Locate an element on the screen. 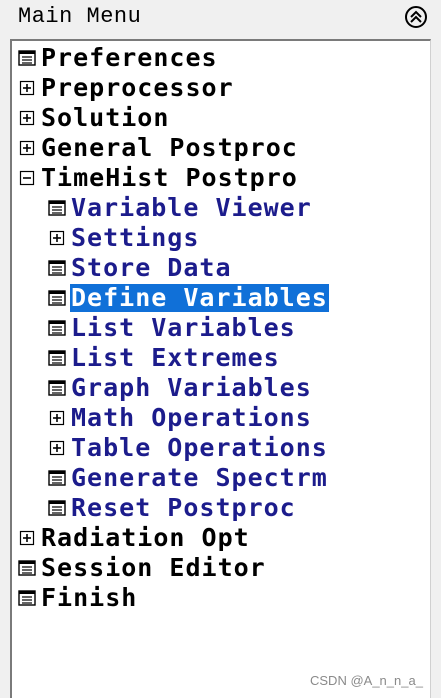 This screenshot has width=441, height=698. tree-item-session-editor: Session Editor is located at coordinates (142, 568).